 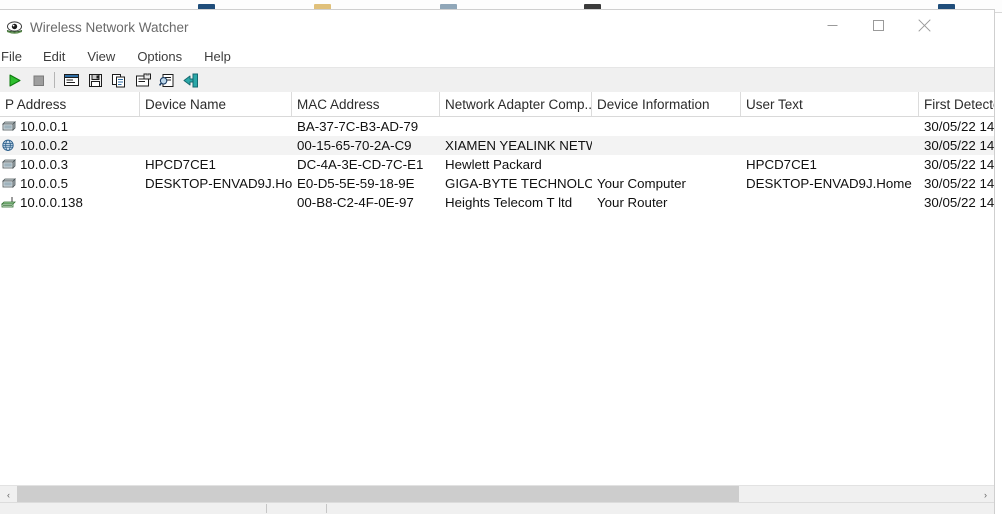 What do you see at coordinates (959, 104) in the screenshot?
I see `col-first-detected-label: First Detected` at bounding box center [959, 104].